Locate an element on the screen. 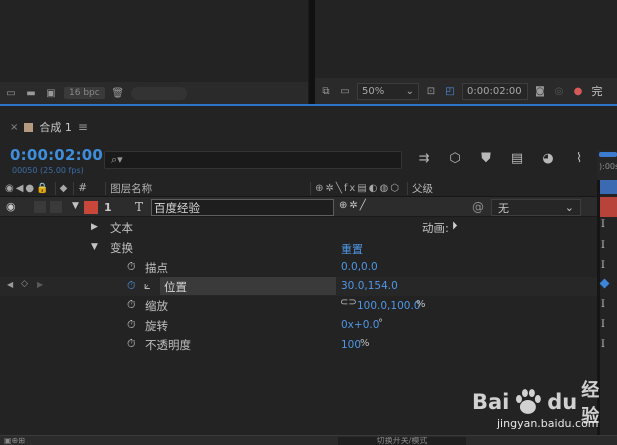 Image resolution: width=617 pixels, height=445 pixels. watermark-url: jingyan.baidu.com is located at coordinates (548, 423).